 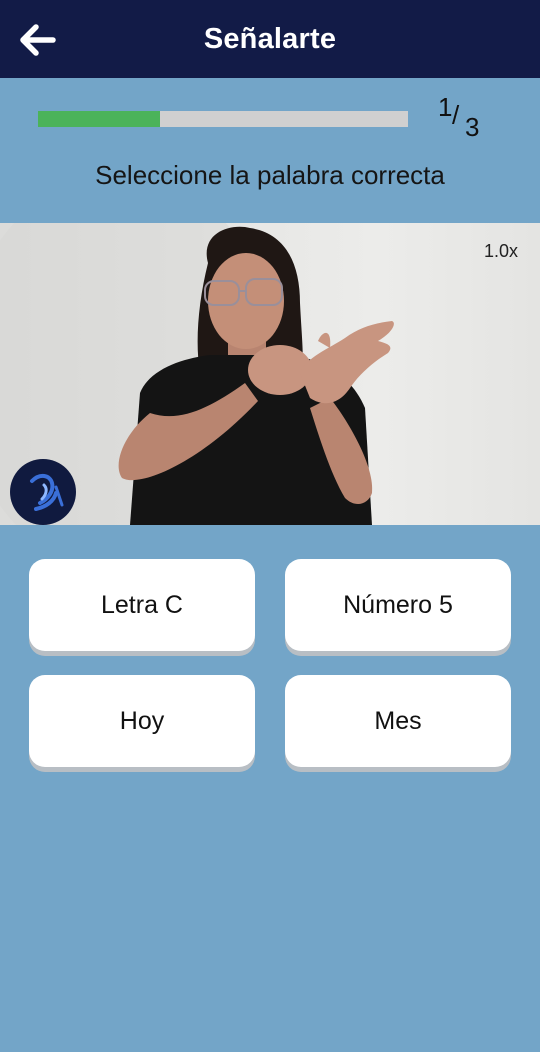 What do you see at coordinates (142, 721) in the screenshot?
I see `option-button-3: Hoy` at bounding box center [142, 721].